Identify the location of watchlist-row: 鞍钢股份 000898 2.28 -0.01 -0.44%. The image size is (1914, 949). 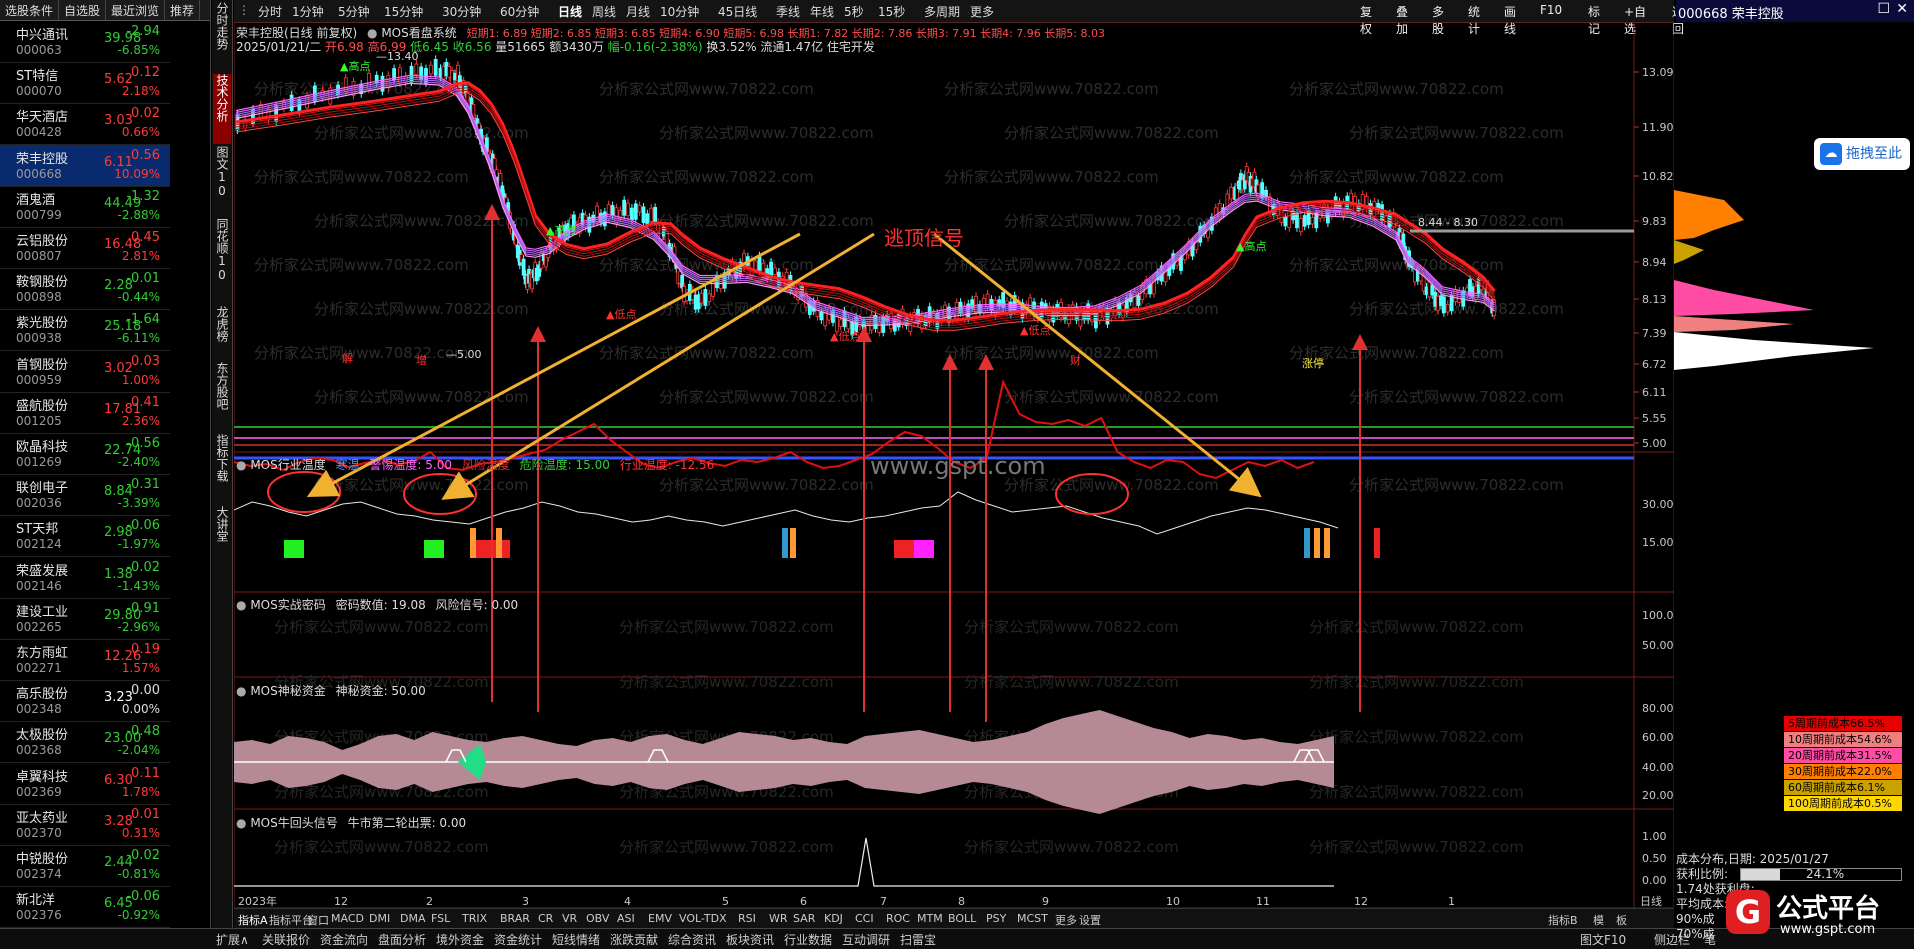
(85, 289).